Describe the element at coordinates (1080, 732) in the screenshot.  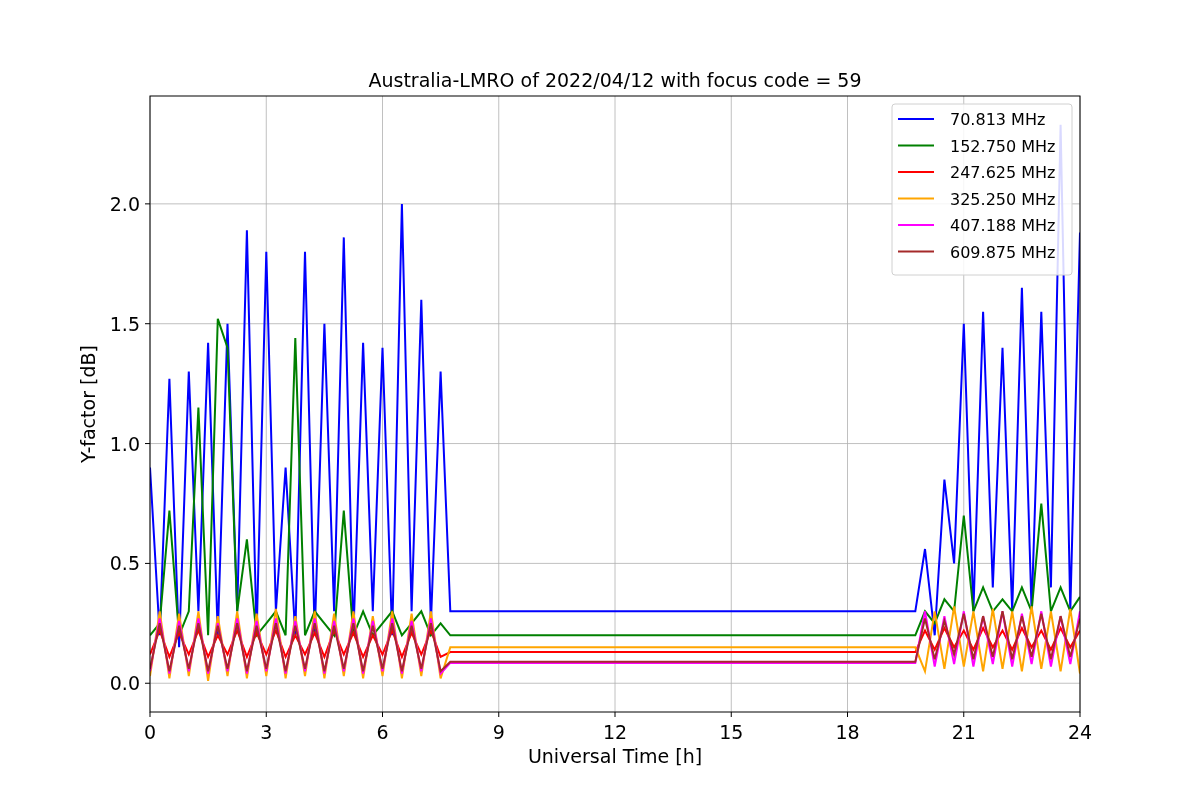
I see `x-tick-label: 24` at that location.